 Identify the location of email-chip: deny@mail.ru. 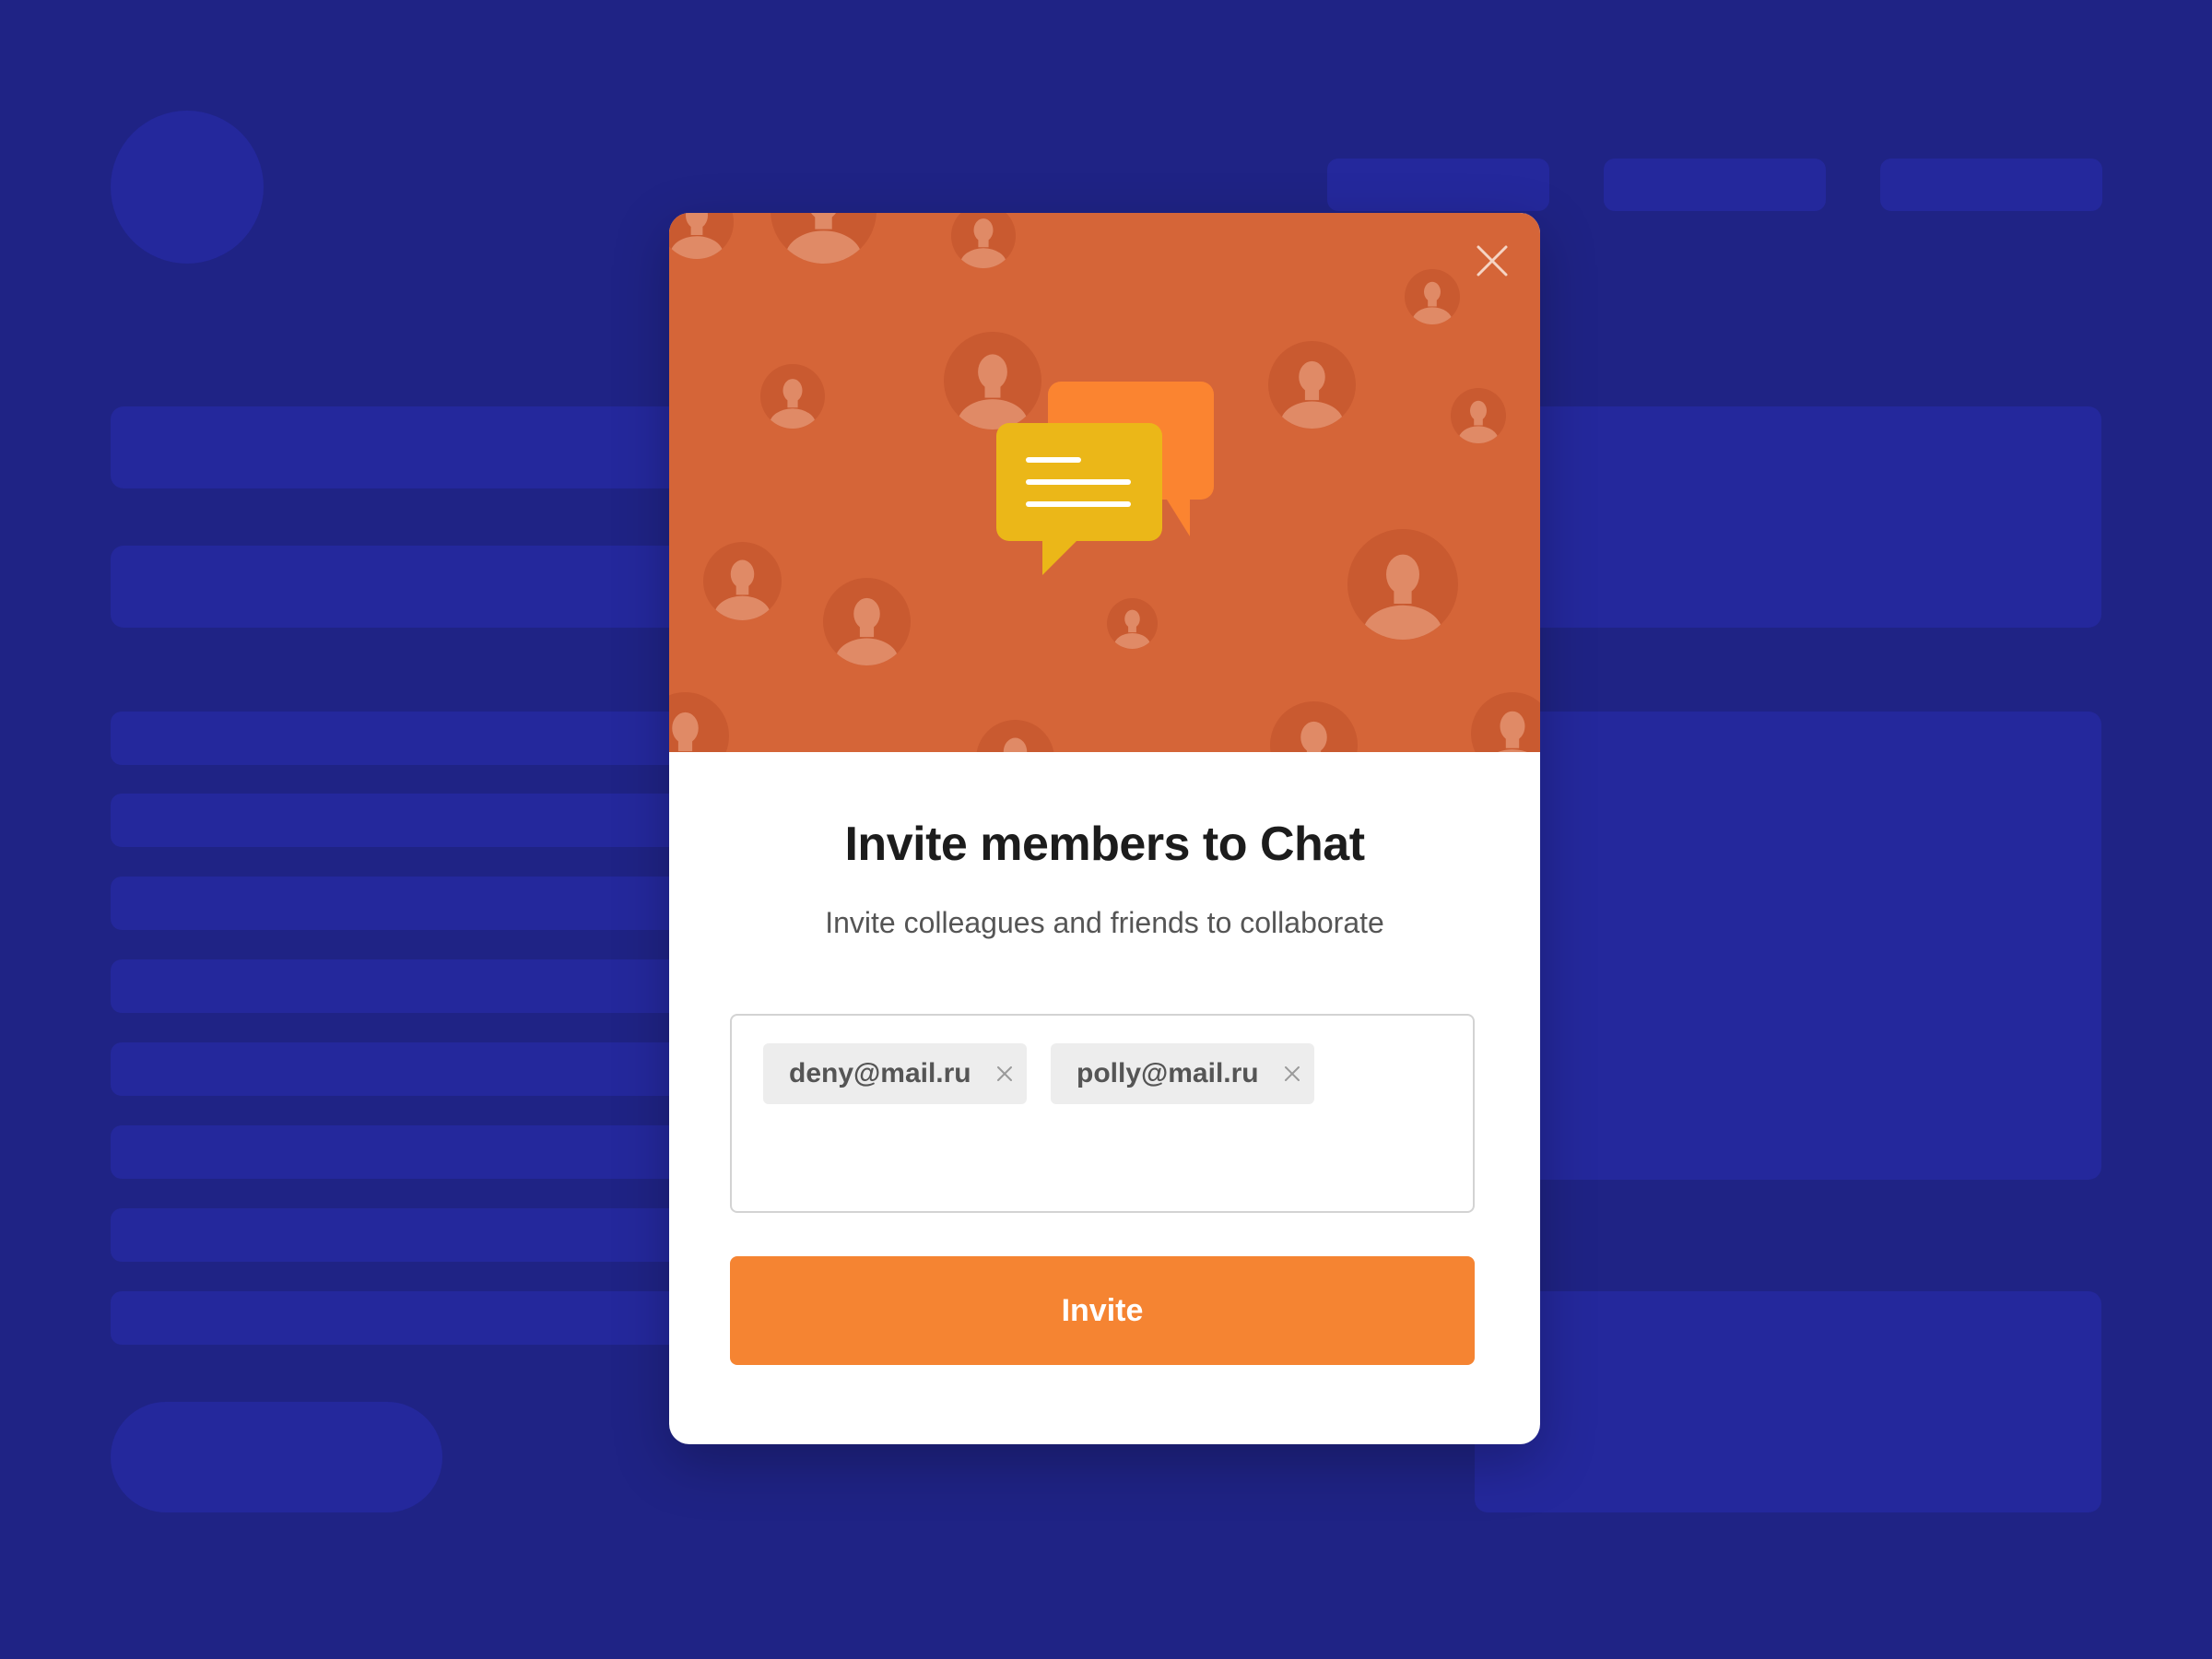
(895, 1073).